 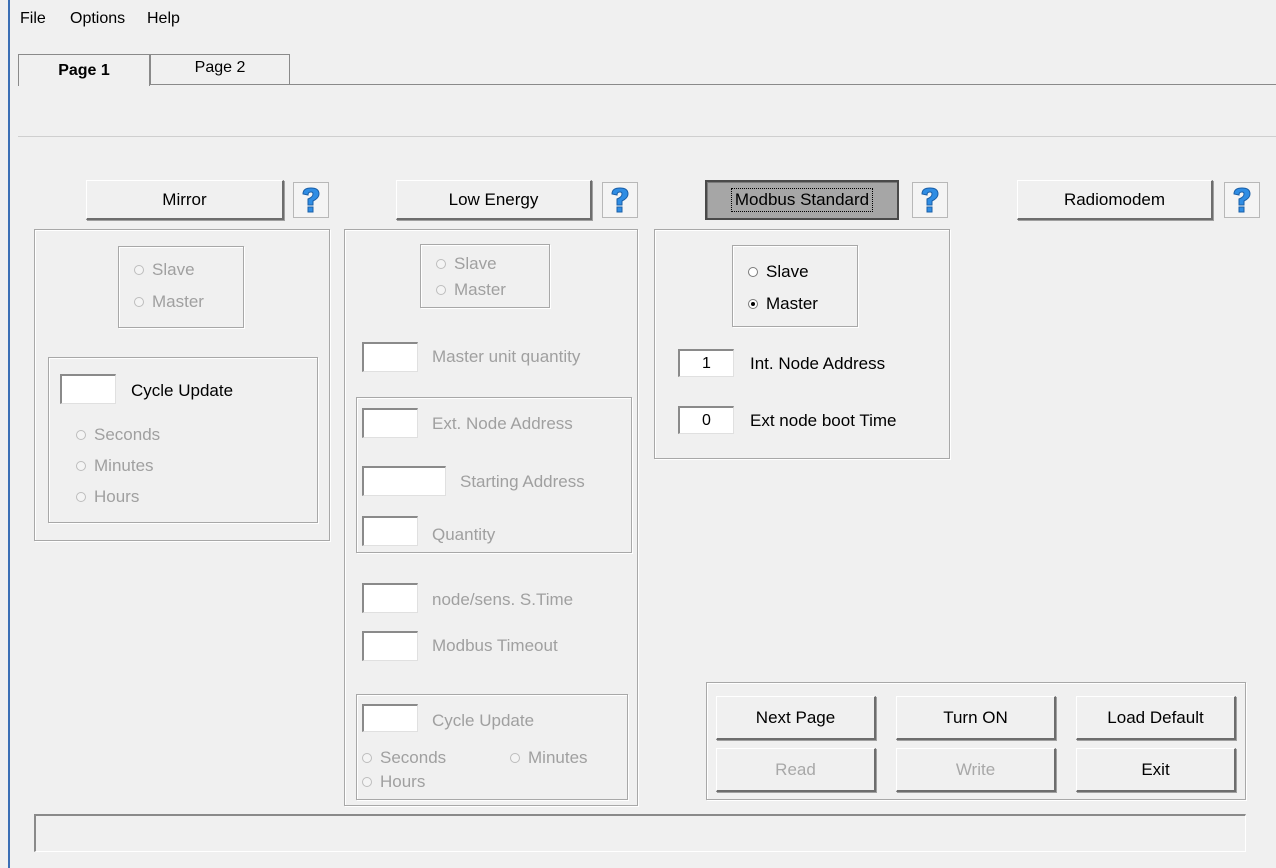 I want to click on mirror-hours-radio: Hours, so click(x=107, y=497).